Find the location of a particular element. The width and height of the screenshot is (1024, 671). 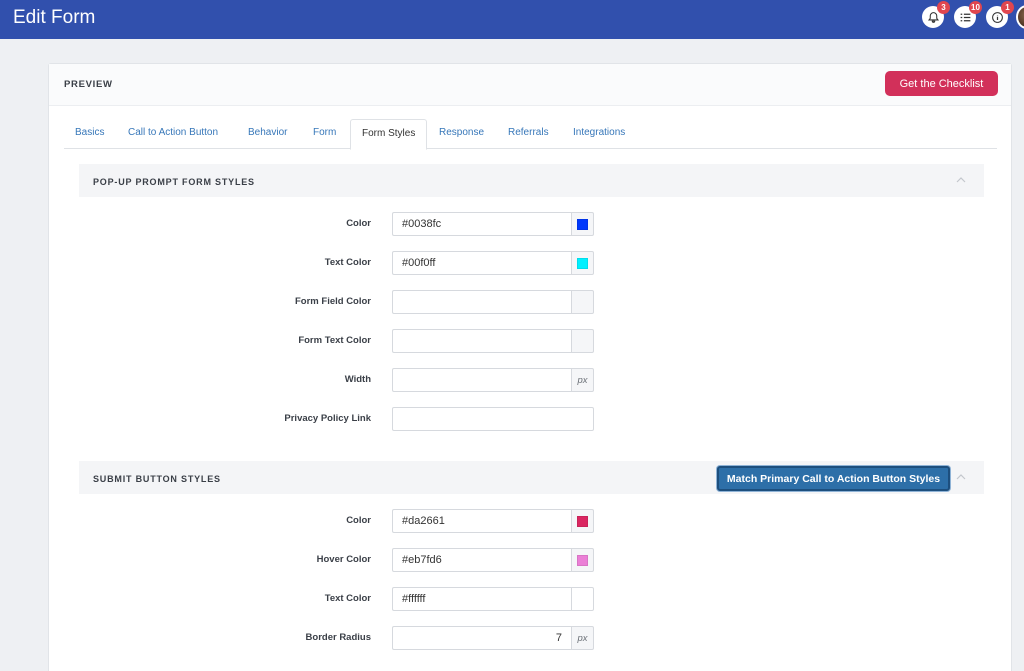

color-swatch-button is located at coordinates (582, 224).